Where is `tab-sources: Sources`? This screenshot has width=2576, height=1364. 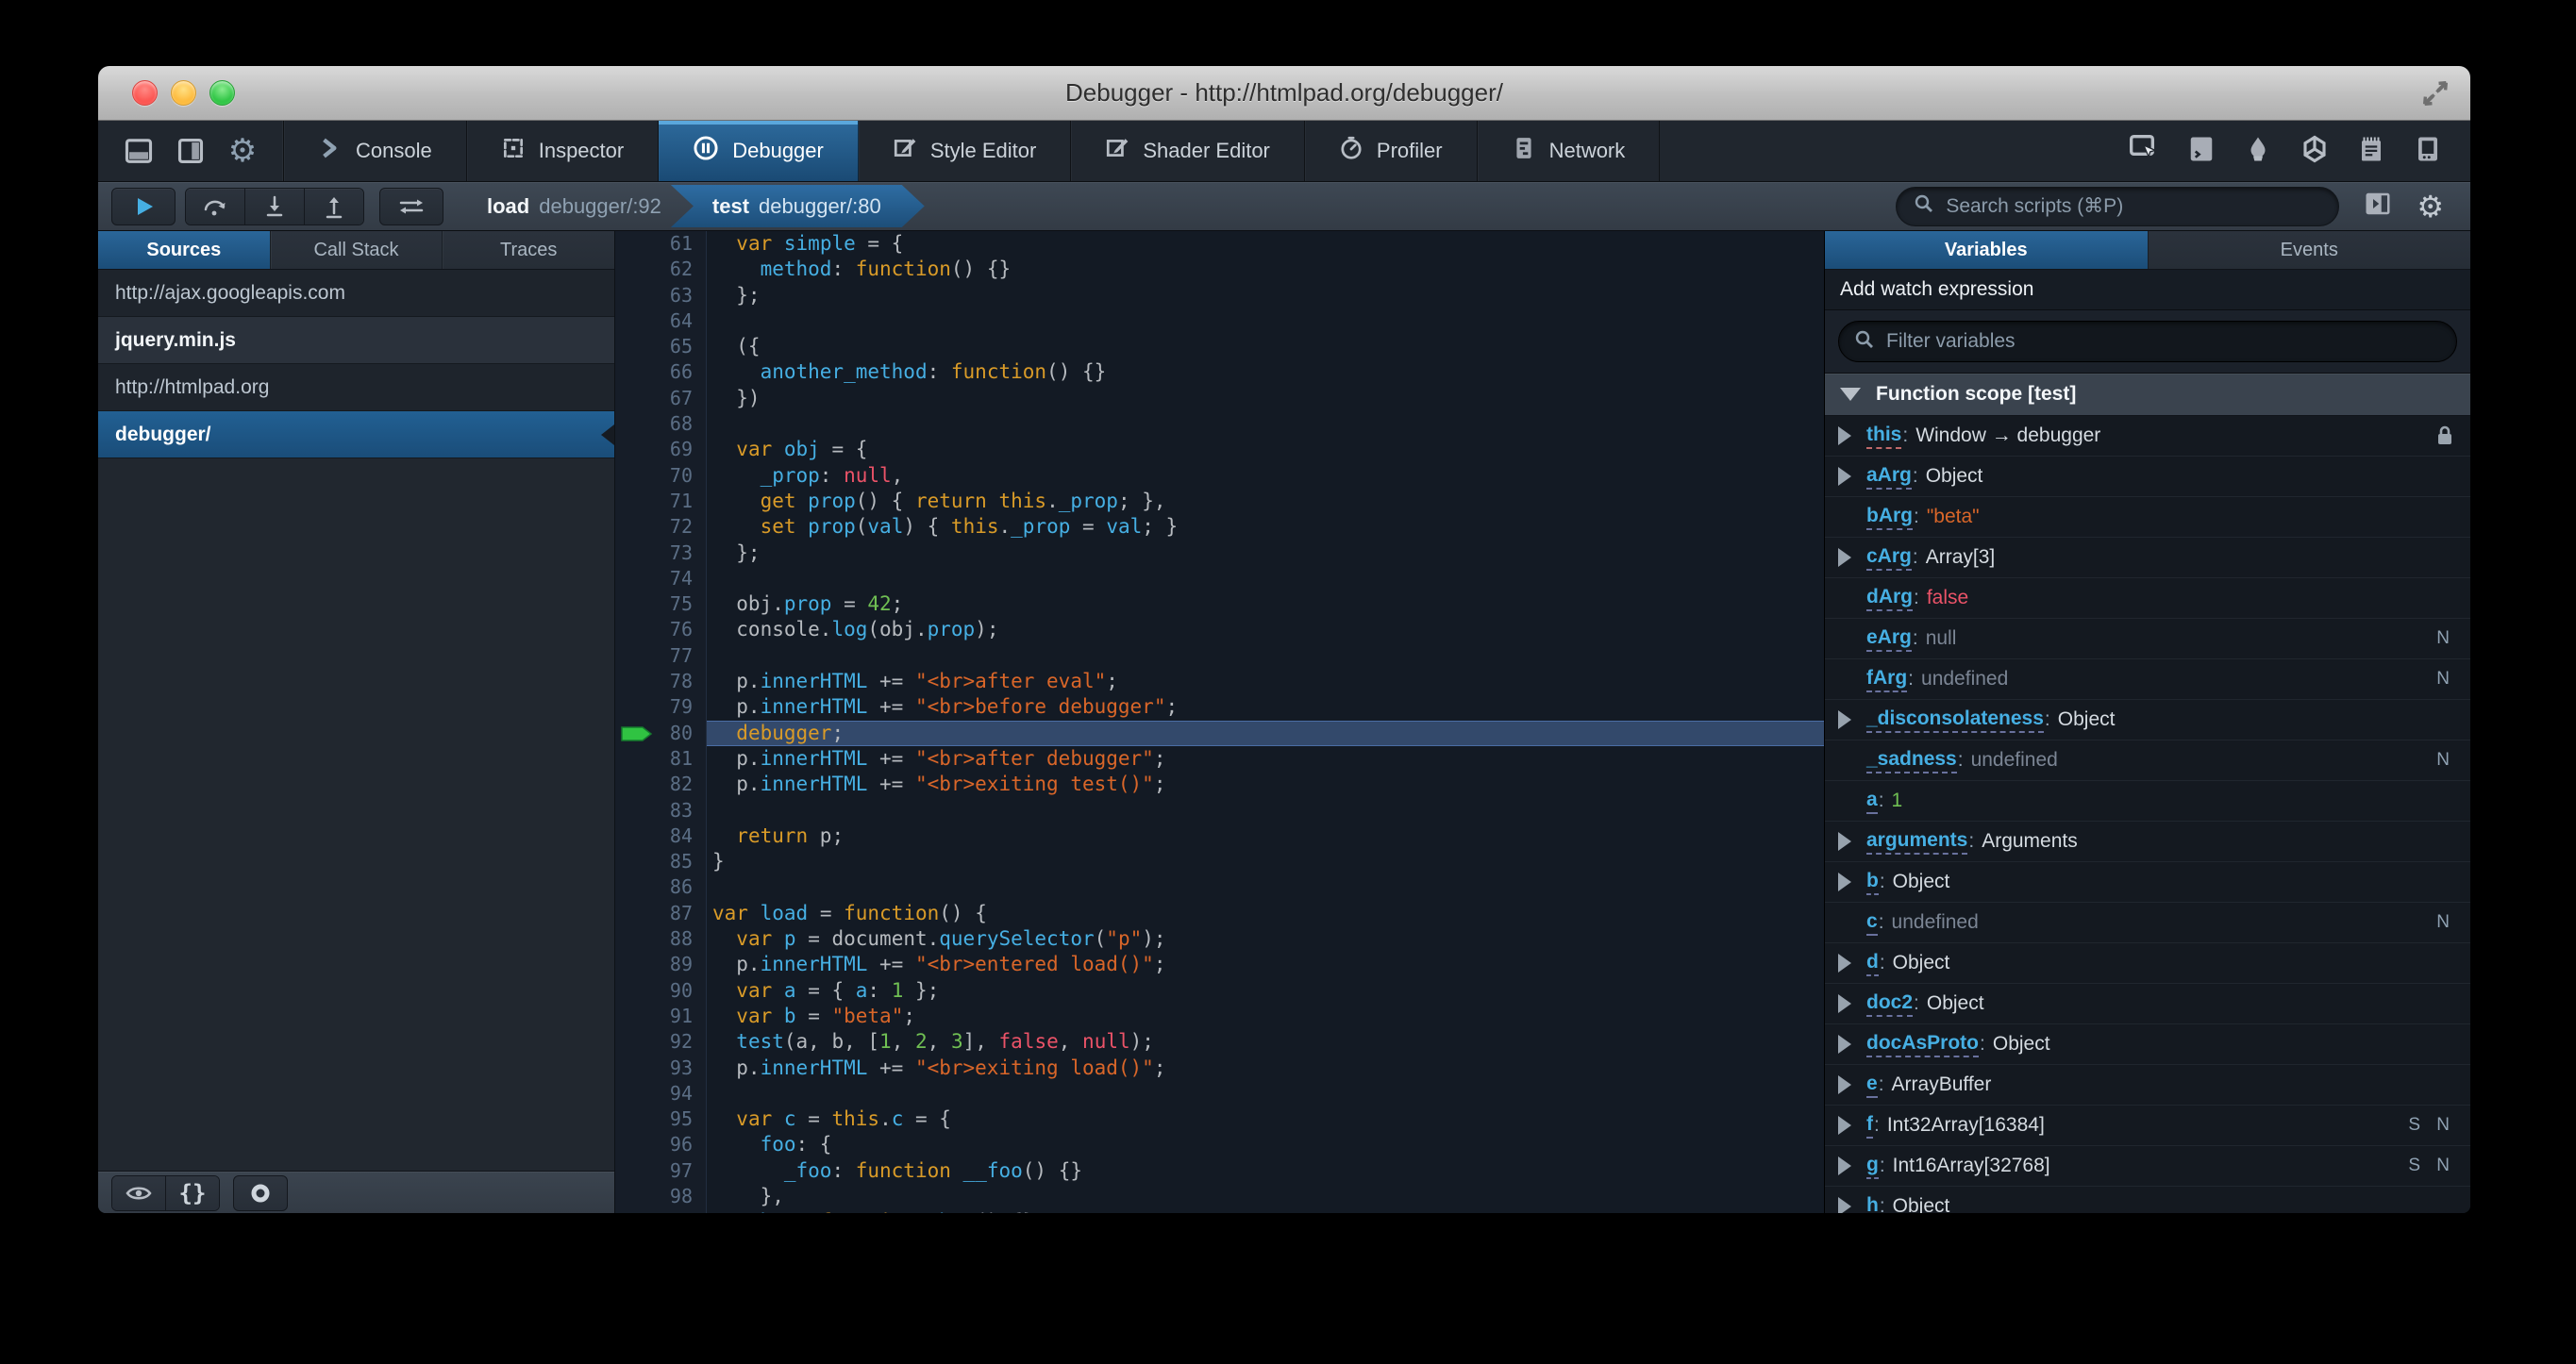 tab-sources: Sources is located at coordinates (184, 250).